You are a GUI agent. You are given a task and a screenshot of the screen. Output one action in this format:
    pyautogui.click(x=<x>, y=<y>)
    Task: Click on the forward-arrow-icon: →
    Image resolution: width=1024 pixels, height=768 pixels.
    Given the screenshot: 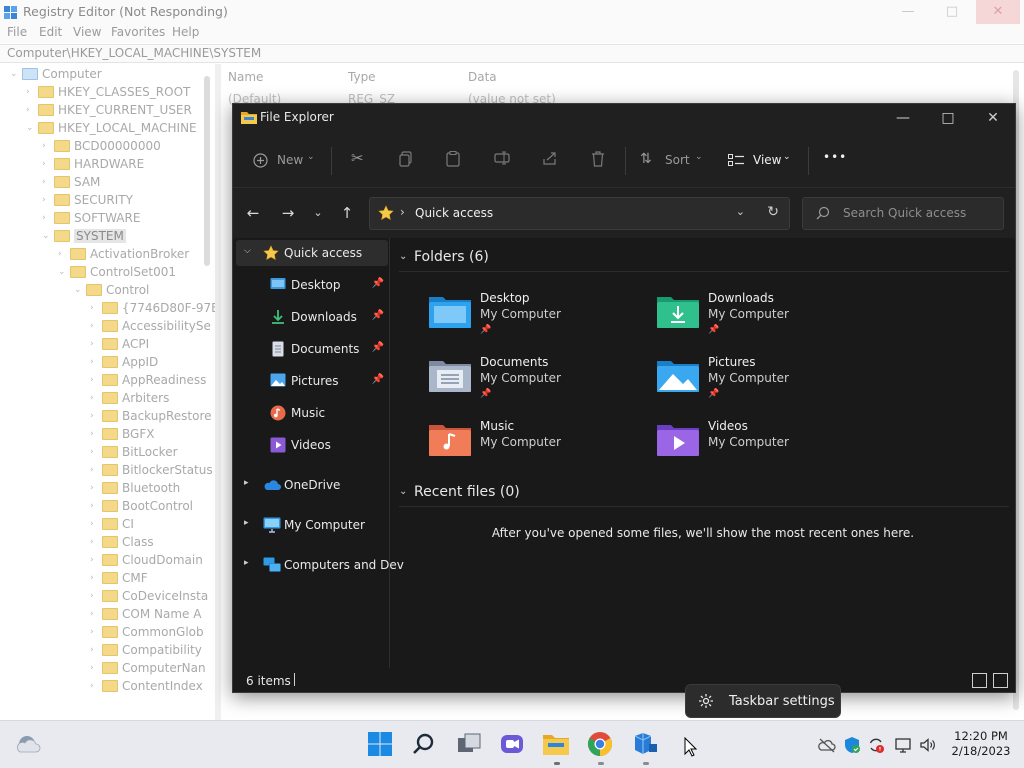 What is the action you would take?
    pyautogui.click(x=288, y=213)
    